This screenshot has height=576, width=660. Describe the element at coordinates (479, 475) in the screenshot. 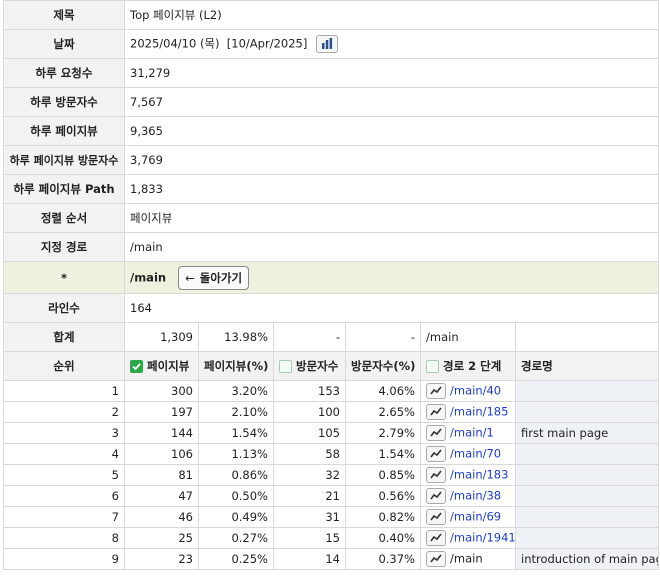

I see `row-path-link: /main/183` at that location.